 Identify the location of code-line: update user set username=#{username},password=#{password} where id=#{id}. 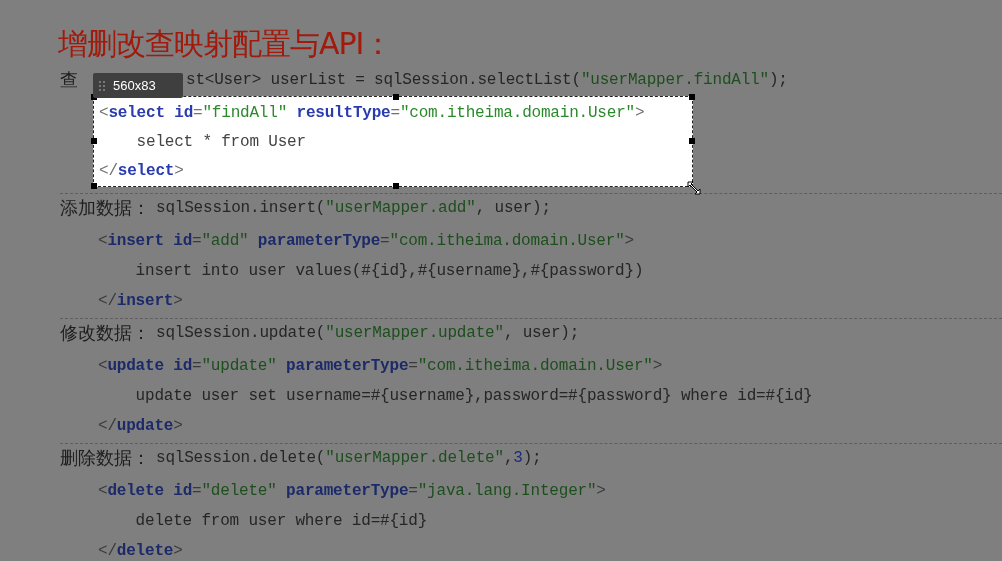
(474, 396).